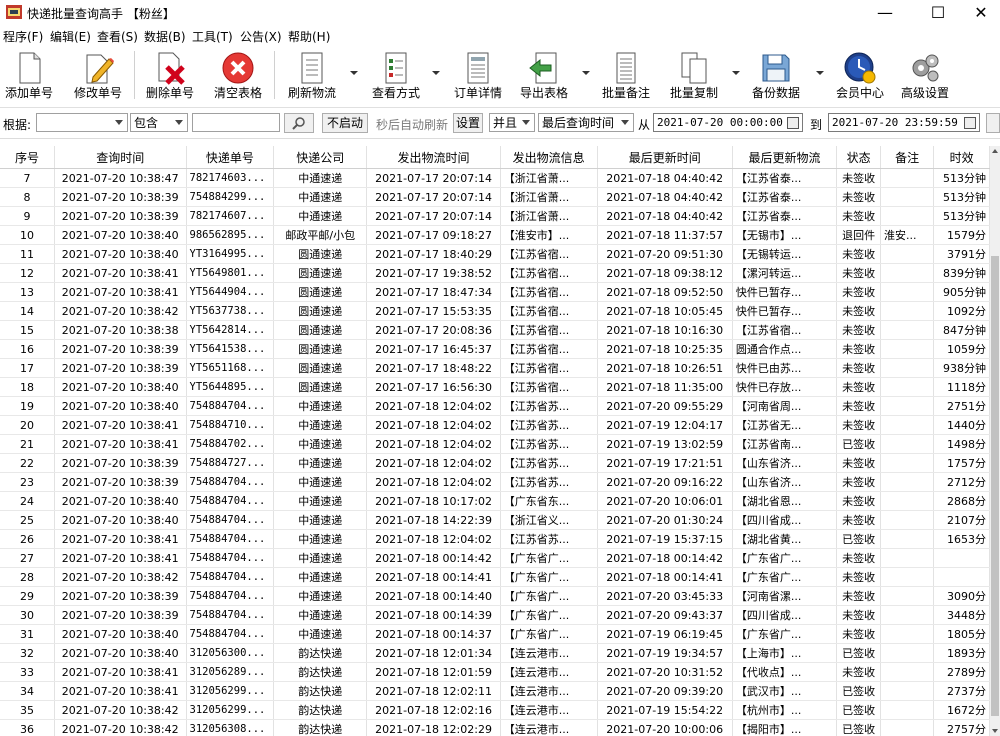 This screenshot has width=1000, height=736. What do you see at coordinates (938, 12) in the screenshot?
I see `maximize-button: ☐` at bounding box center [938, 12].